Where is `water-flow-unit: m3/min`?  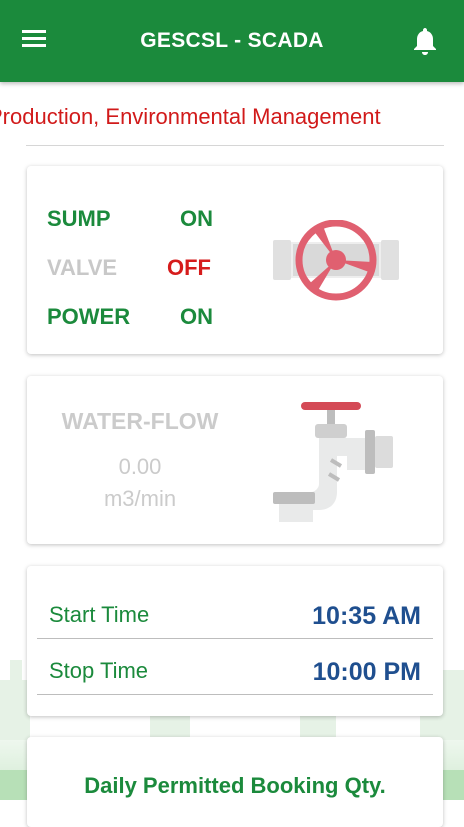 water-flow-unit: m3/min is located at coordinates (140, 498).